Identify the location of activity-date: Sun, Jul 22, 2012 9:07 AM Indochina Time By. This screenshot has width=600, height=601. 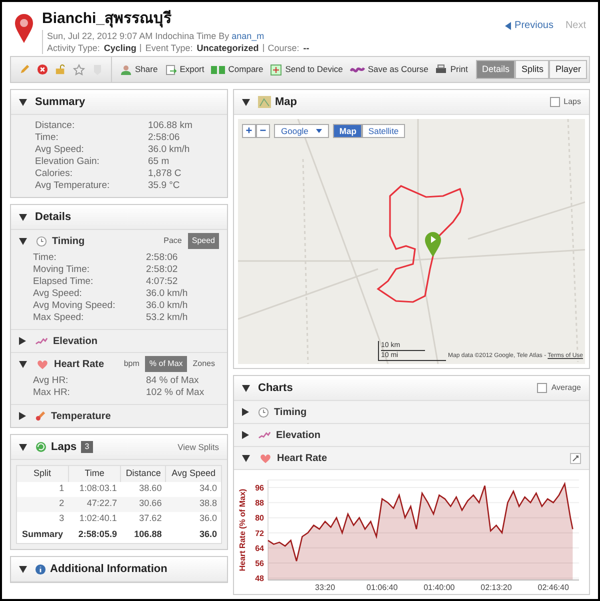
(138, 36).